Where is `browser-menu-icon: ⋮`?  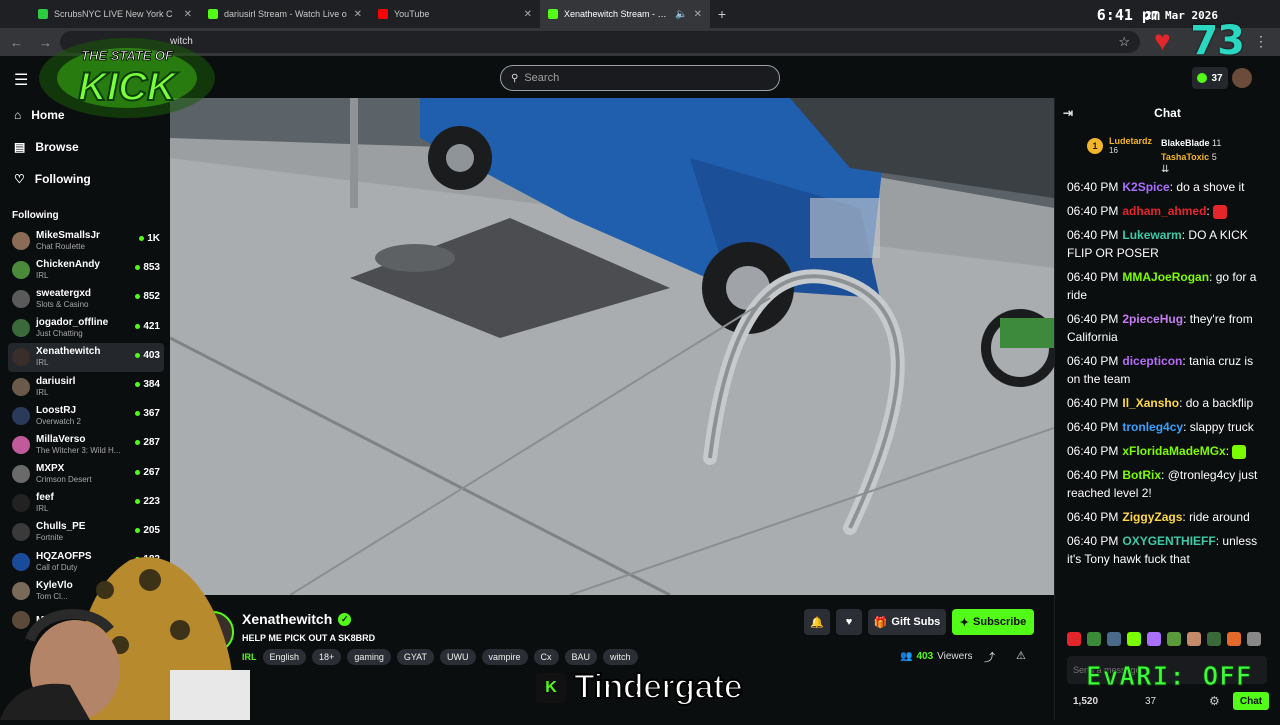
browser-menu-icon: ⋮ is located at coordinates (1261, 41).